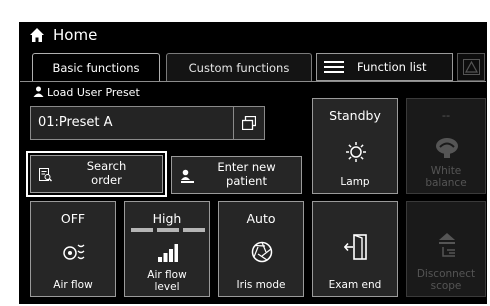 The width and height of the screenshot is (490, 306). Describe the element at coordinates (106, 180) in the screenshot. I see `search-order-line2: order` at that location.